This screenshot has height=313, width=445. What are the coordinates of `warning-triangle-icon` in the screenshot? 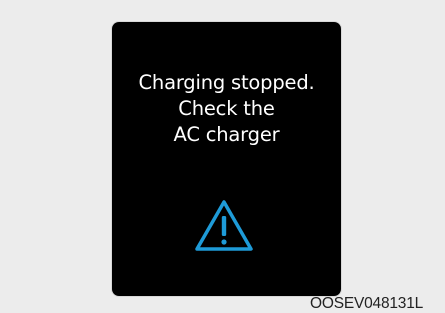 It's located at (224, 225).